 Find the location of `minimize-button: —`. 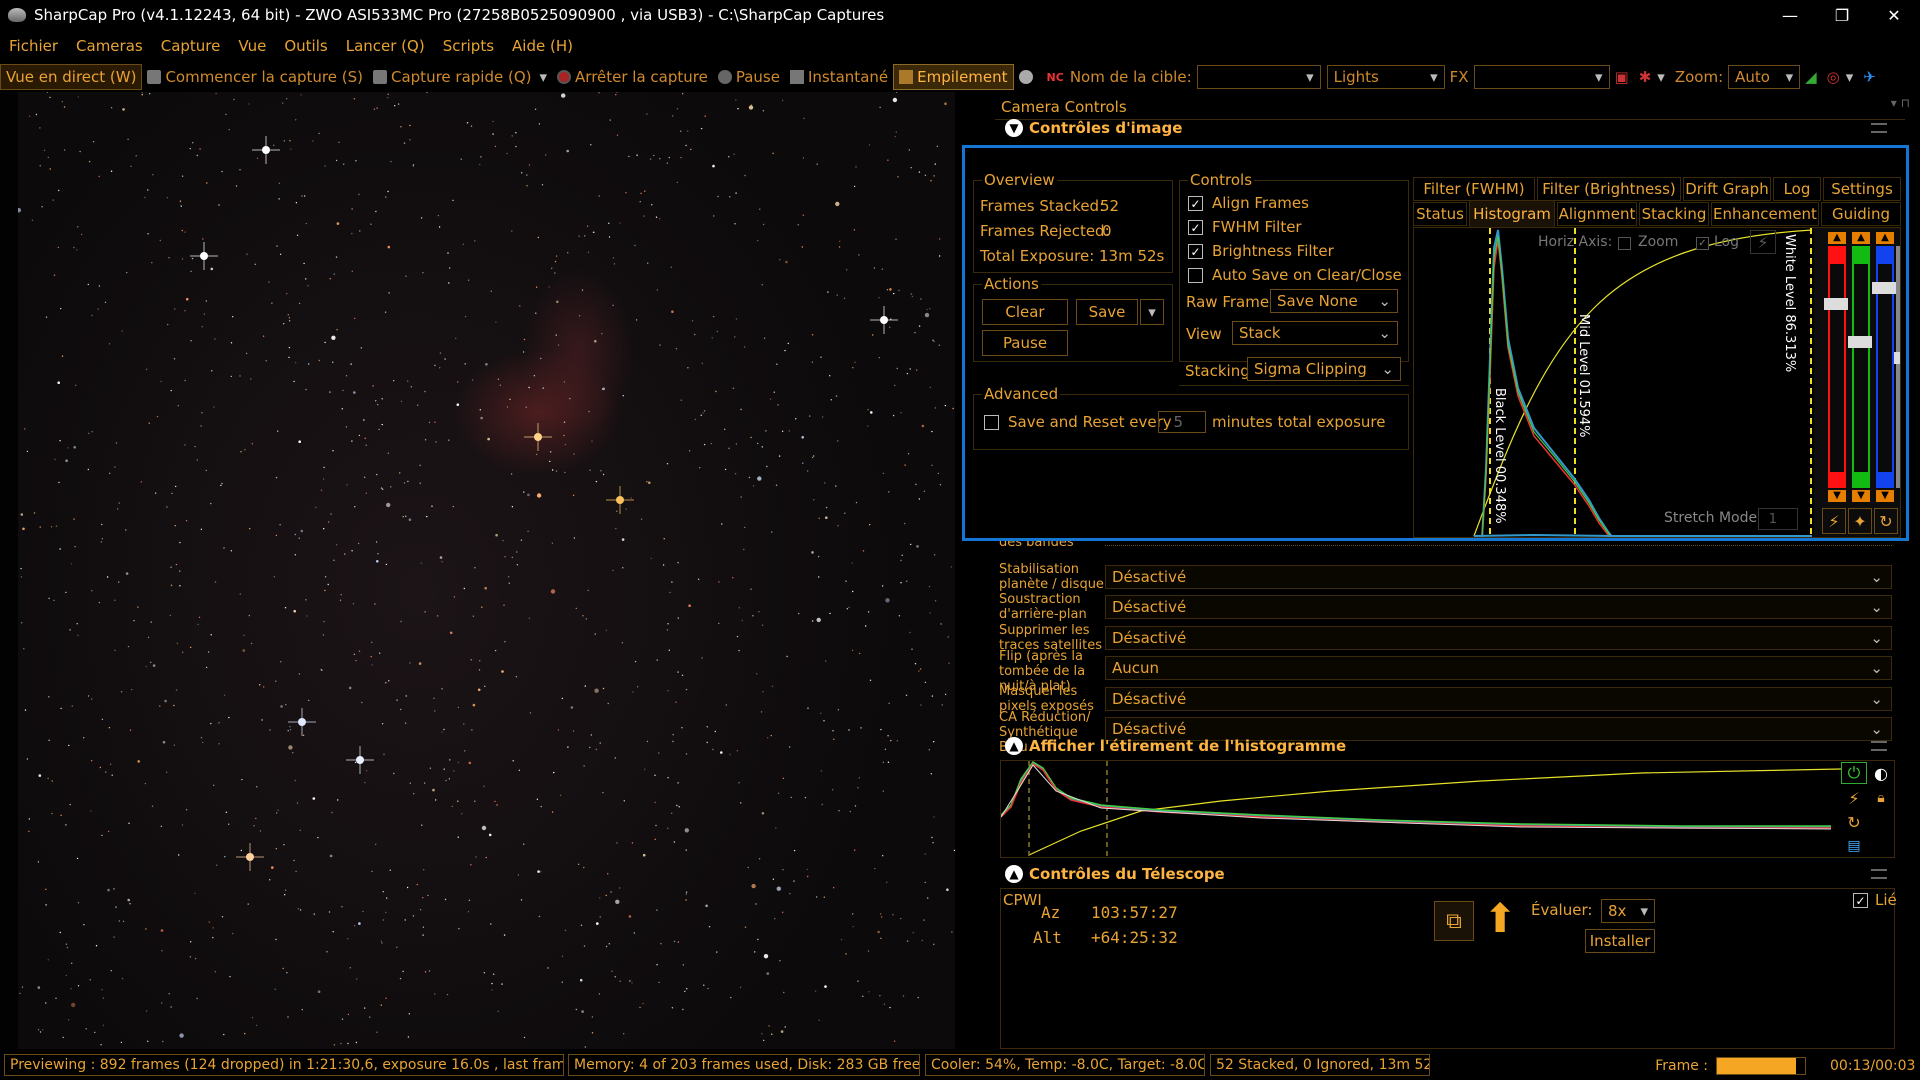

minimize-button: — is located at coordinates (1790, 15).